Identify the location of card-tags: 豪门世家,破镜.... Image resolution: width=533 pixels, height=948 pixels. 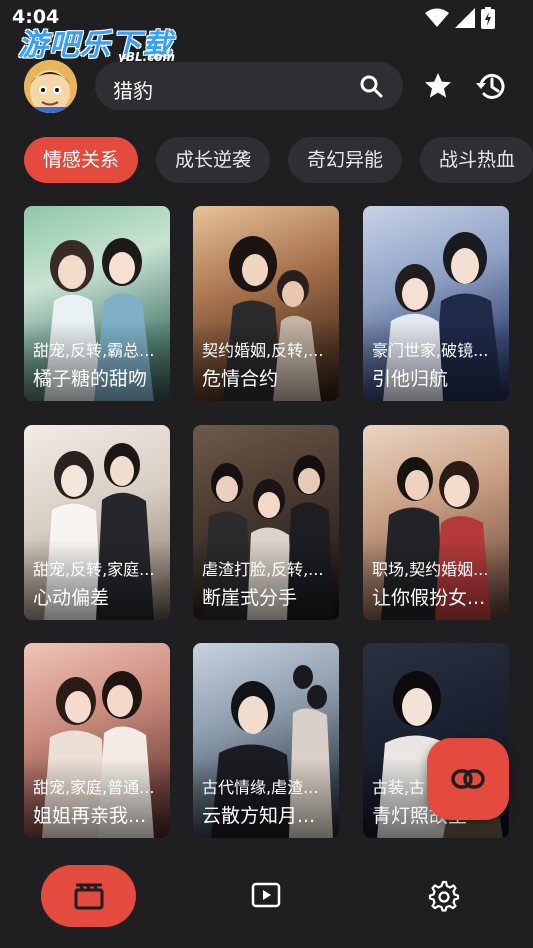
(430, 350).